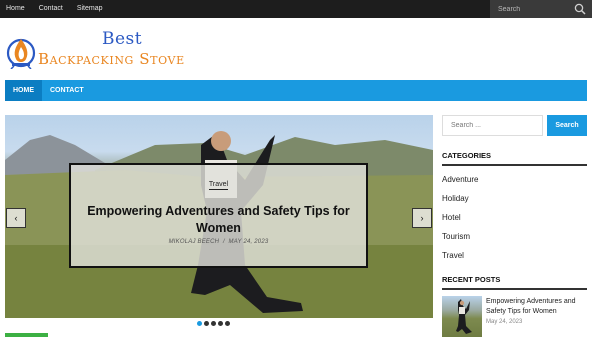  I want to click on site-logo: Best Backpacking Stove, so click(109, 50).